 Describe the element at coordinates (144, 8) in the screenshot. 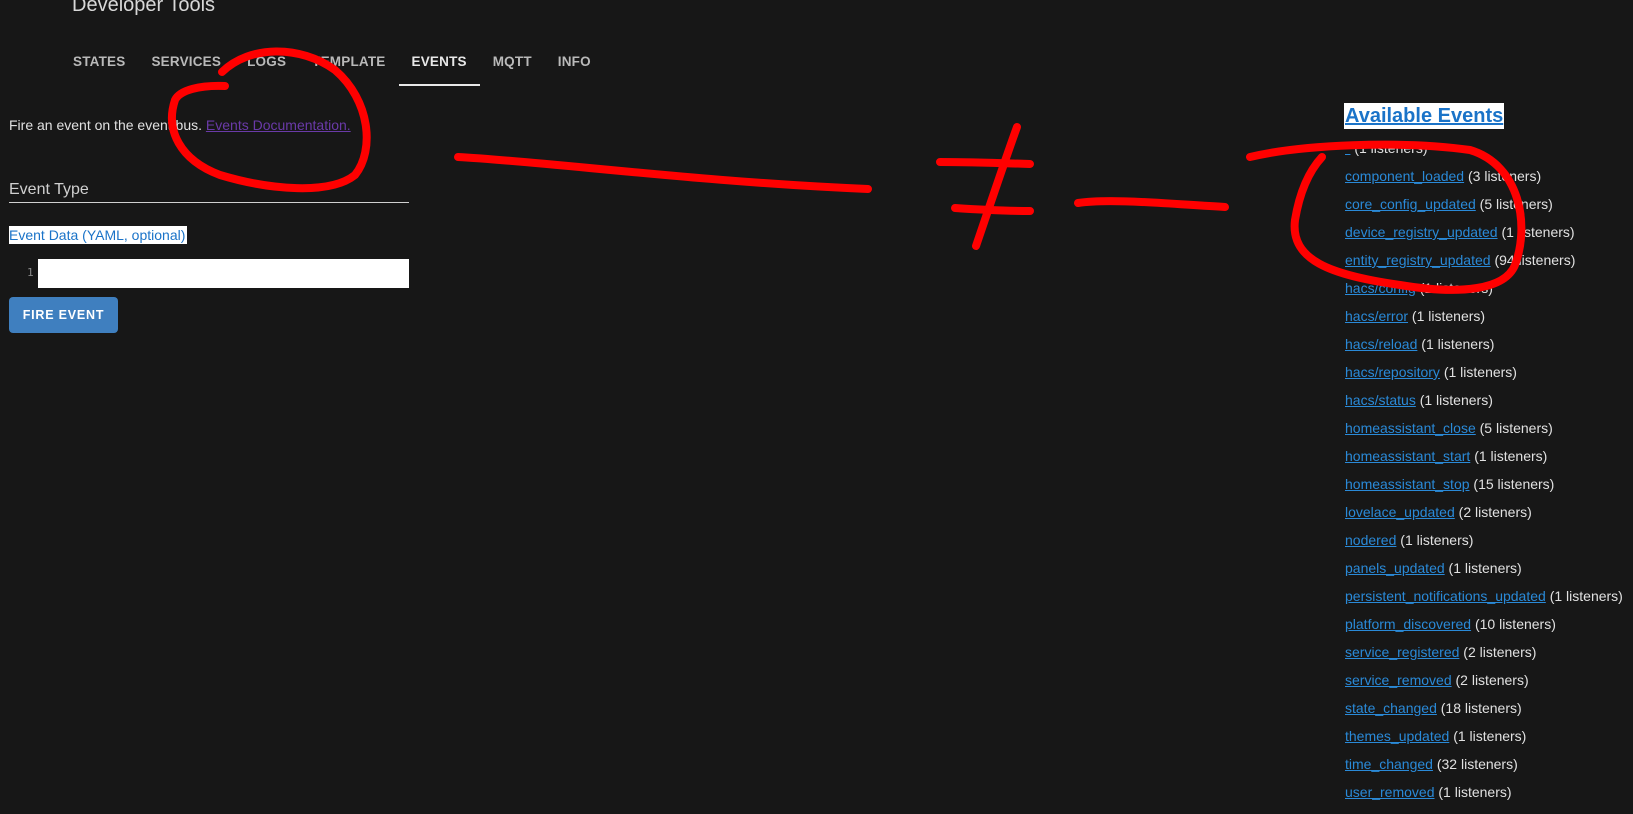

I see `page-title: Developer Tools` at that location.